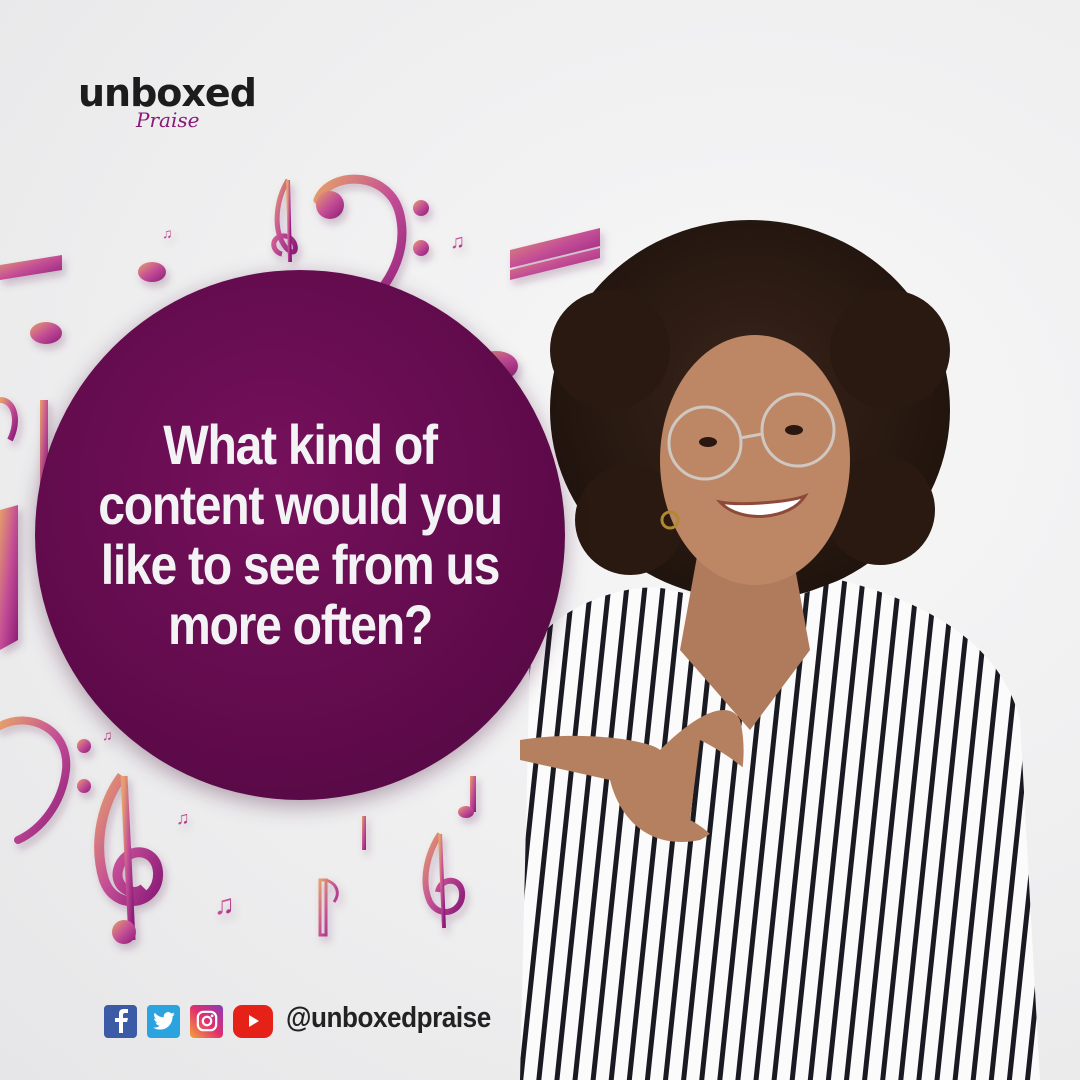 The height and width of the screenshot is (1080, 1080). What do you see at coordinates (300, 624) in the screenshot?
I see `question-line: more often?` at bounding box center [300, 624].